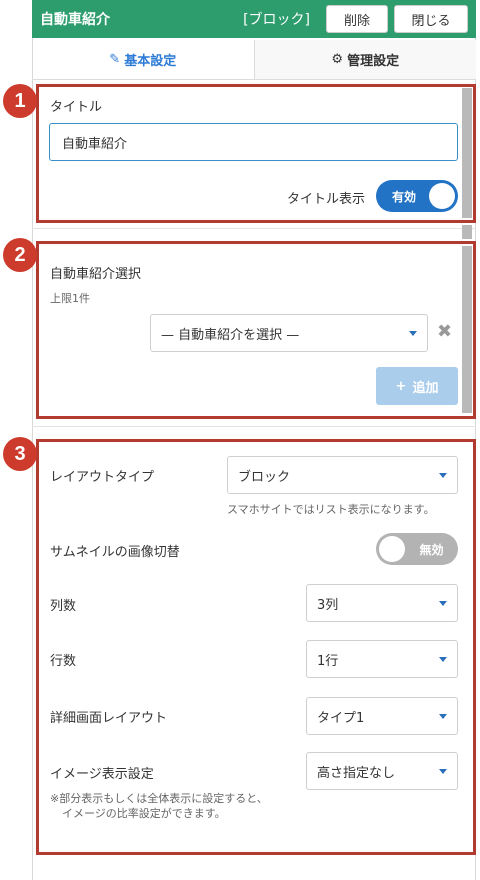 This screenshot has height=880, width=480. Describe the element at coordinates (253, 142) in the screenshot. I see `title-input: 自動車紹介` at that location.